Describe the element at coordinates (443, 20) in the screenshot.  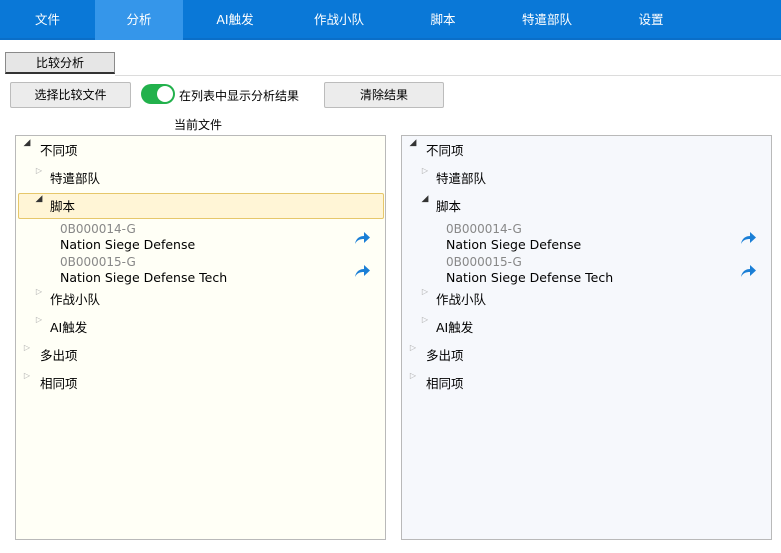
I see `tab-script: 脚本` at that location.